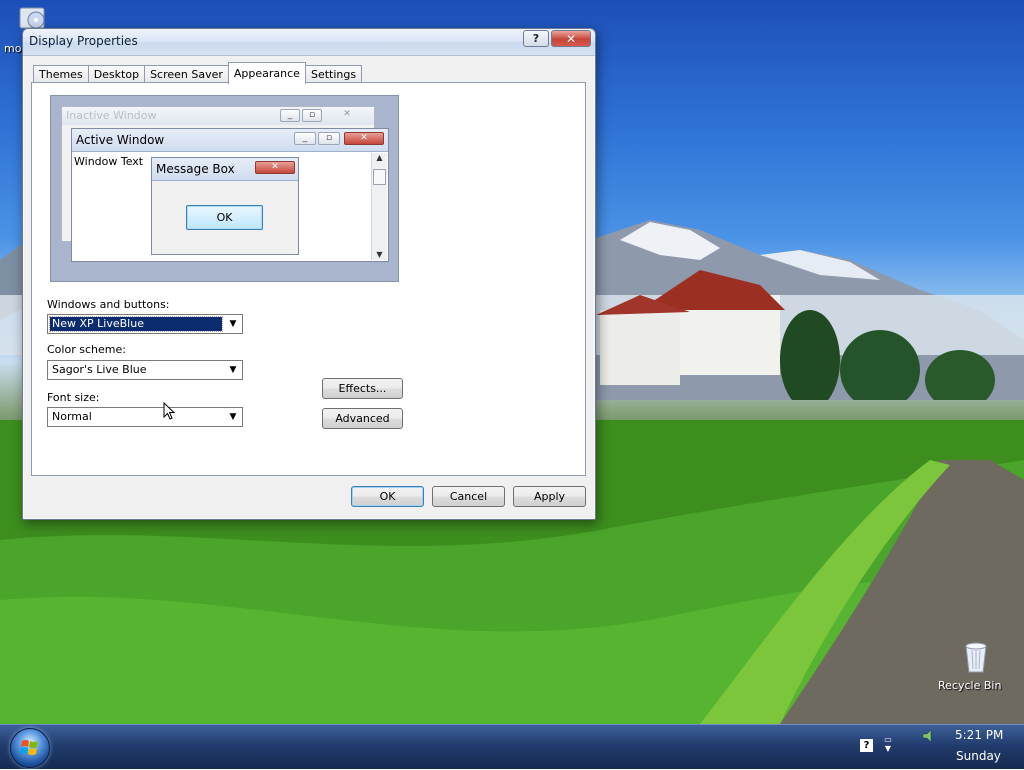 This screenshot has height=770, width=1024. Describe the element at coordinates (379, 177) in the screenshot. I see `scroll-thumb` at that location.